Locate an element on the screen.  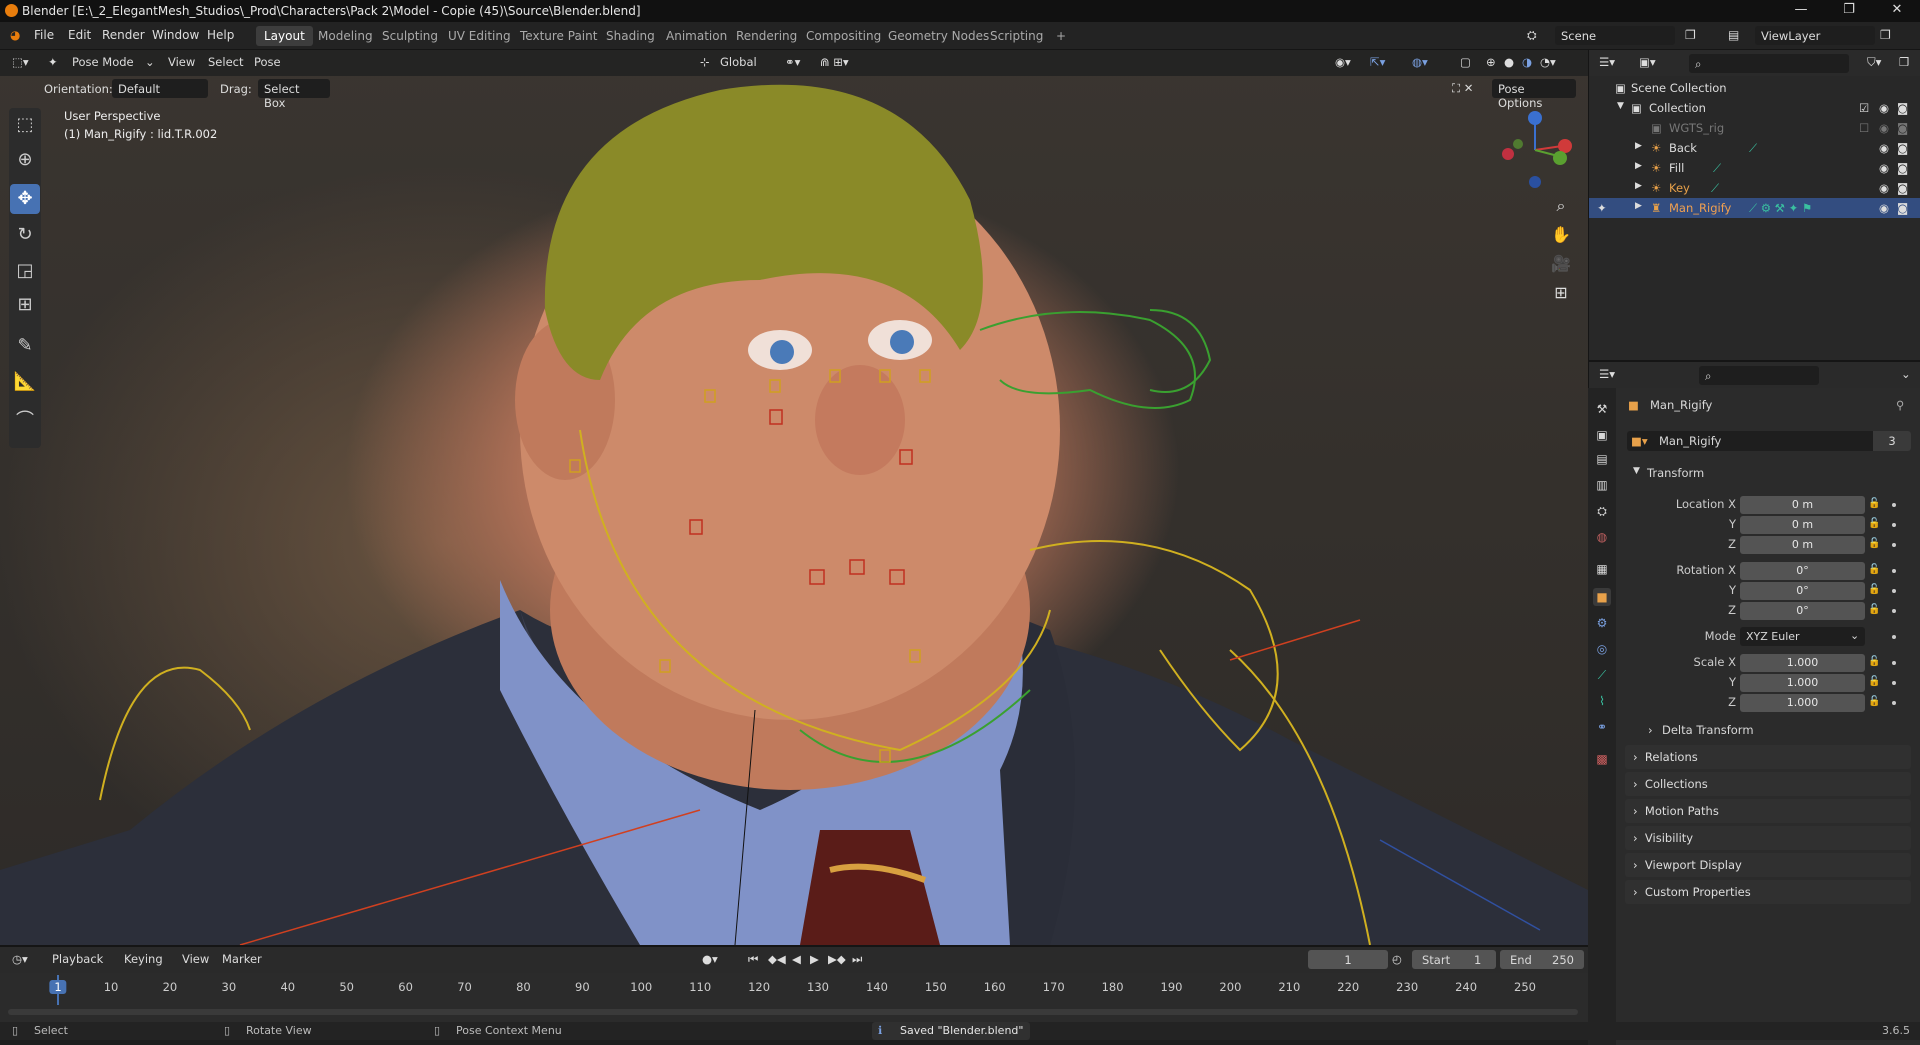
outliner-root: ▣ Scene Collection is located at coordinates (1754, 88).